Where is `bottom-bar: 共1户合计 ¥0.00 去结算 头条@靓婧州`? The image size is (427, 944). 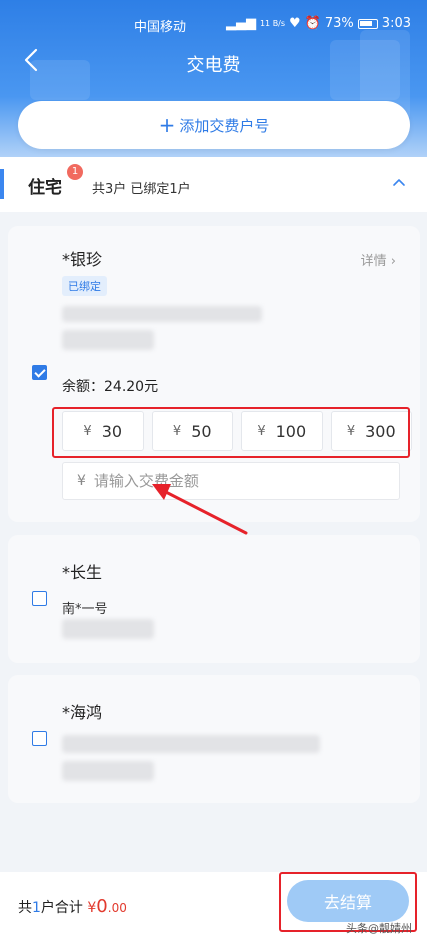
bottom-bar: 共1户合计 ¥0.00 去结算 头条@靓婧州 is located at coordinates (213, 908).